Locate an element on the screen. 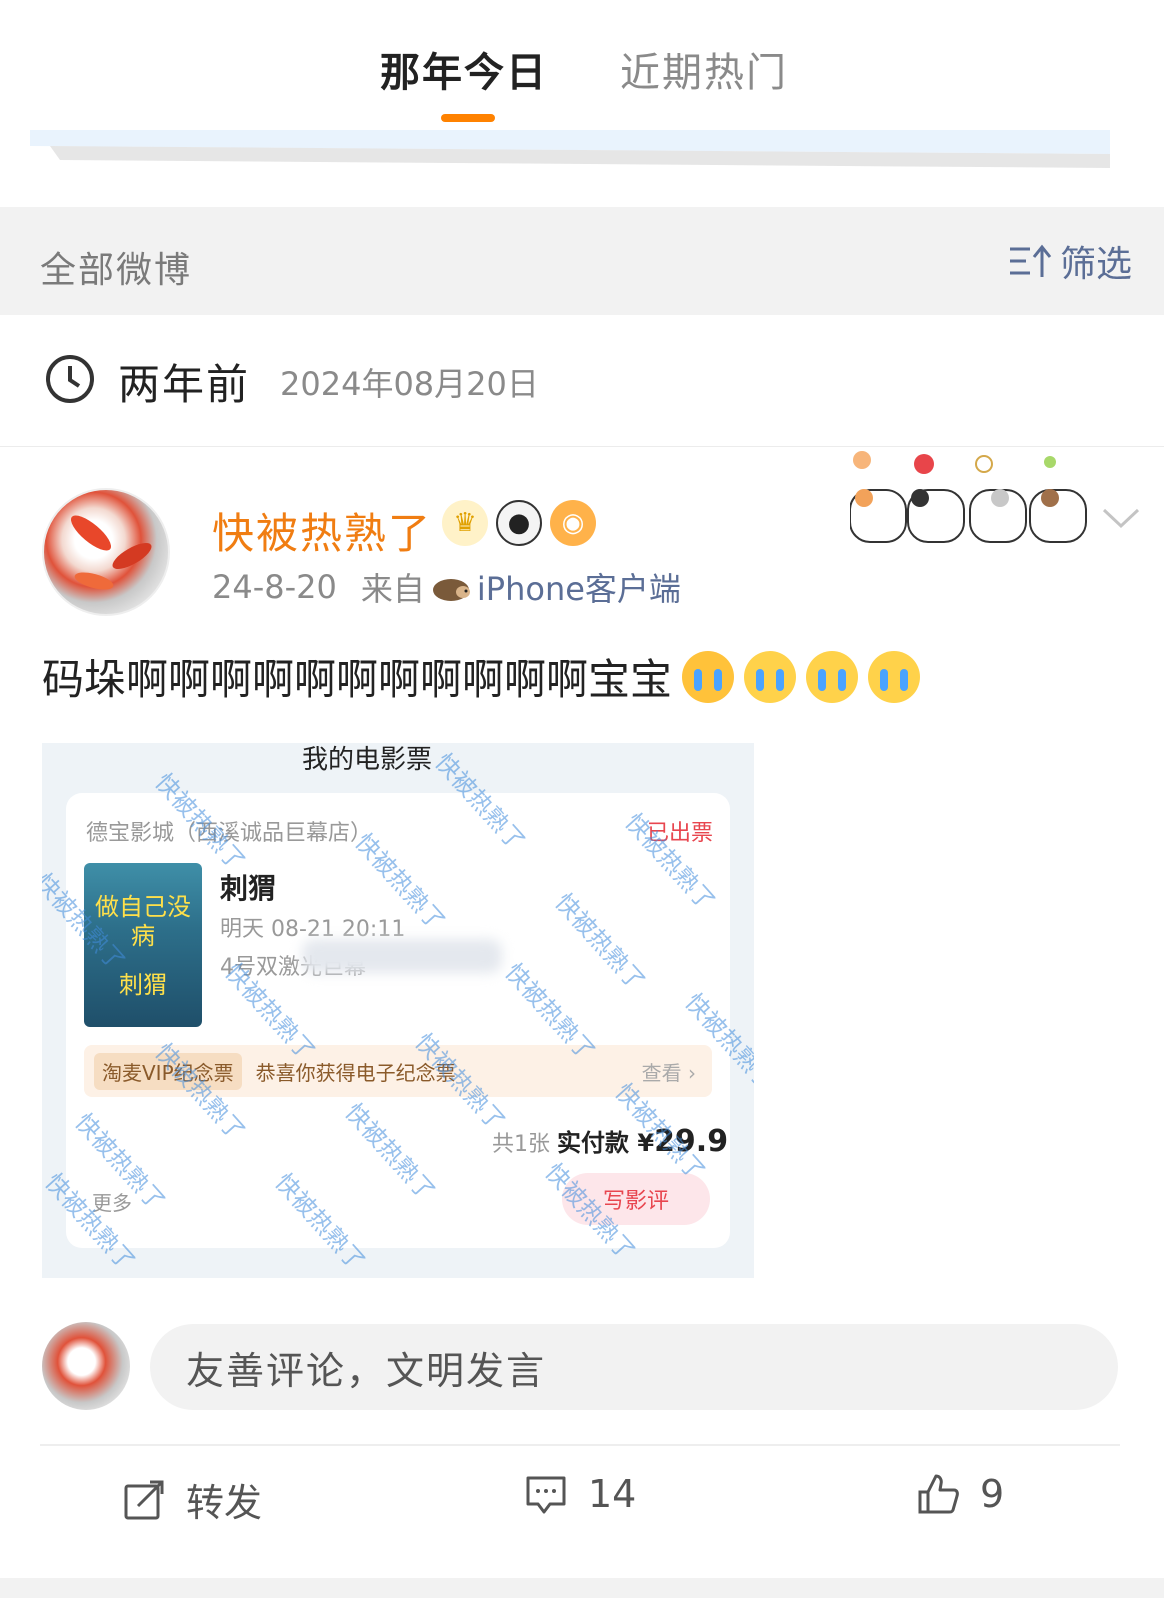 This screenshot has height=1598, width=1164. crown-icon: ♛ is located at coordinates (465, 523).